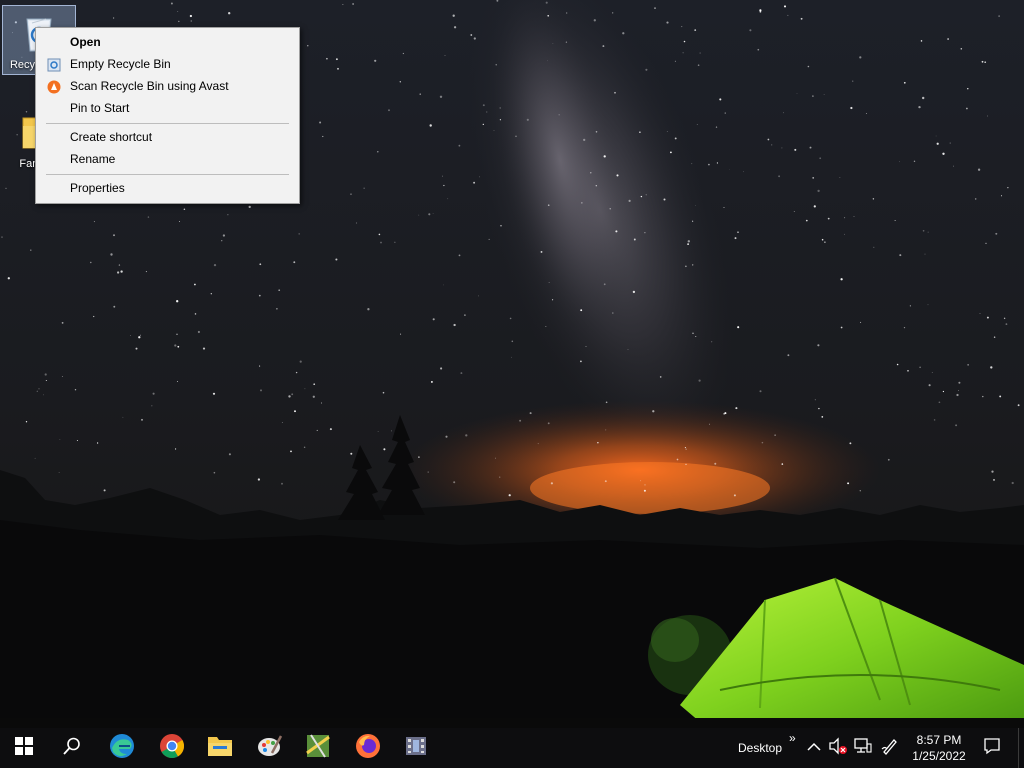 The image size is (1024, 768). Describe the element at coordinates (760, 748) in the screenshot. I see `desktop-toolbar-label: Desktop` at that location.